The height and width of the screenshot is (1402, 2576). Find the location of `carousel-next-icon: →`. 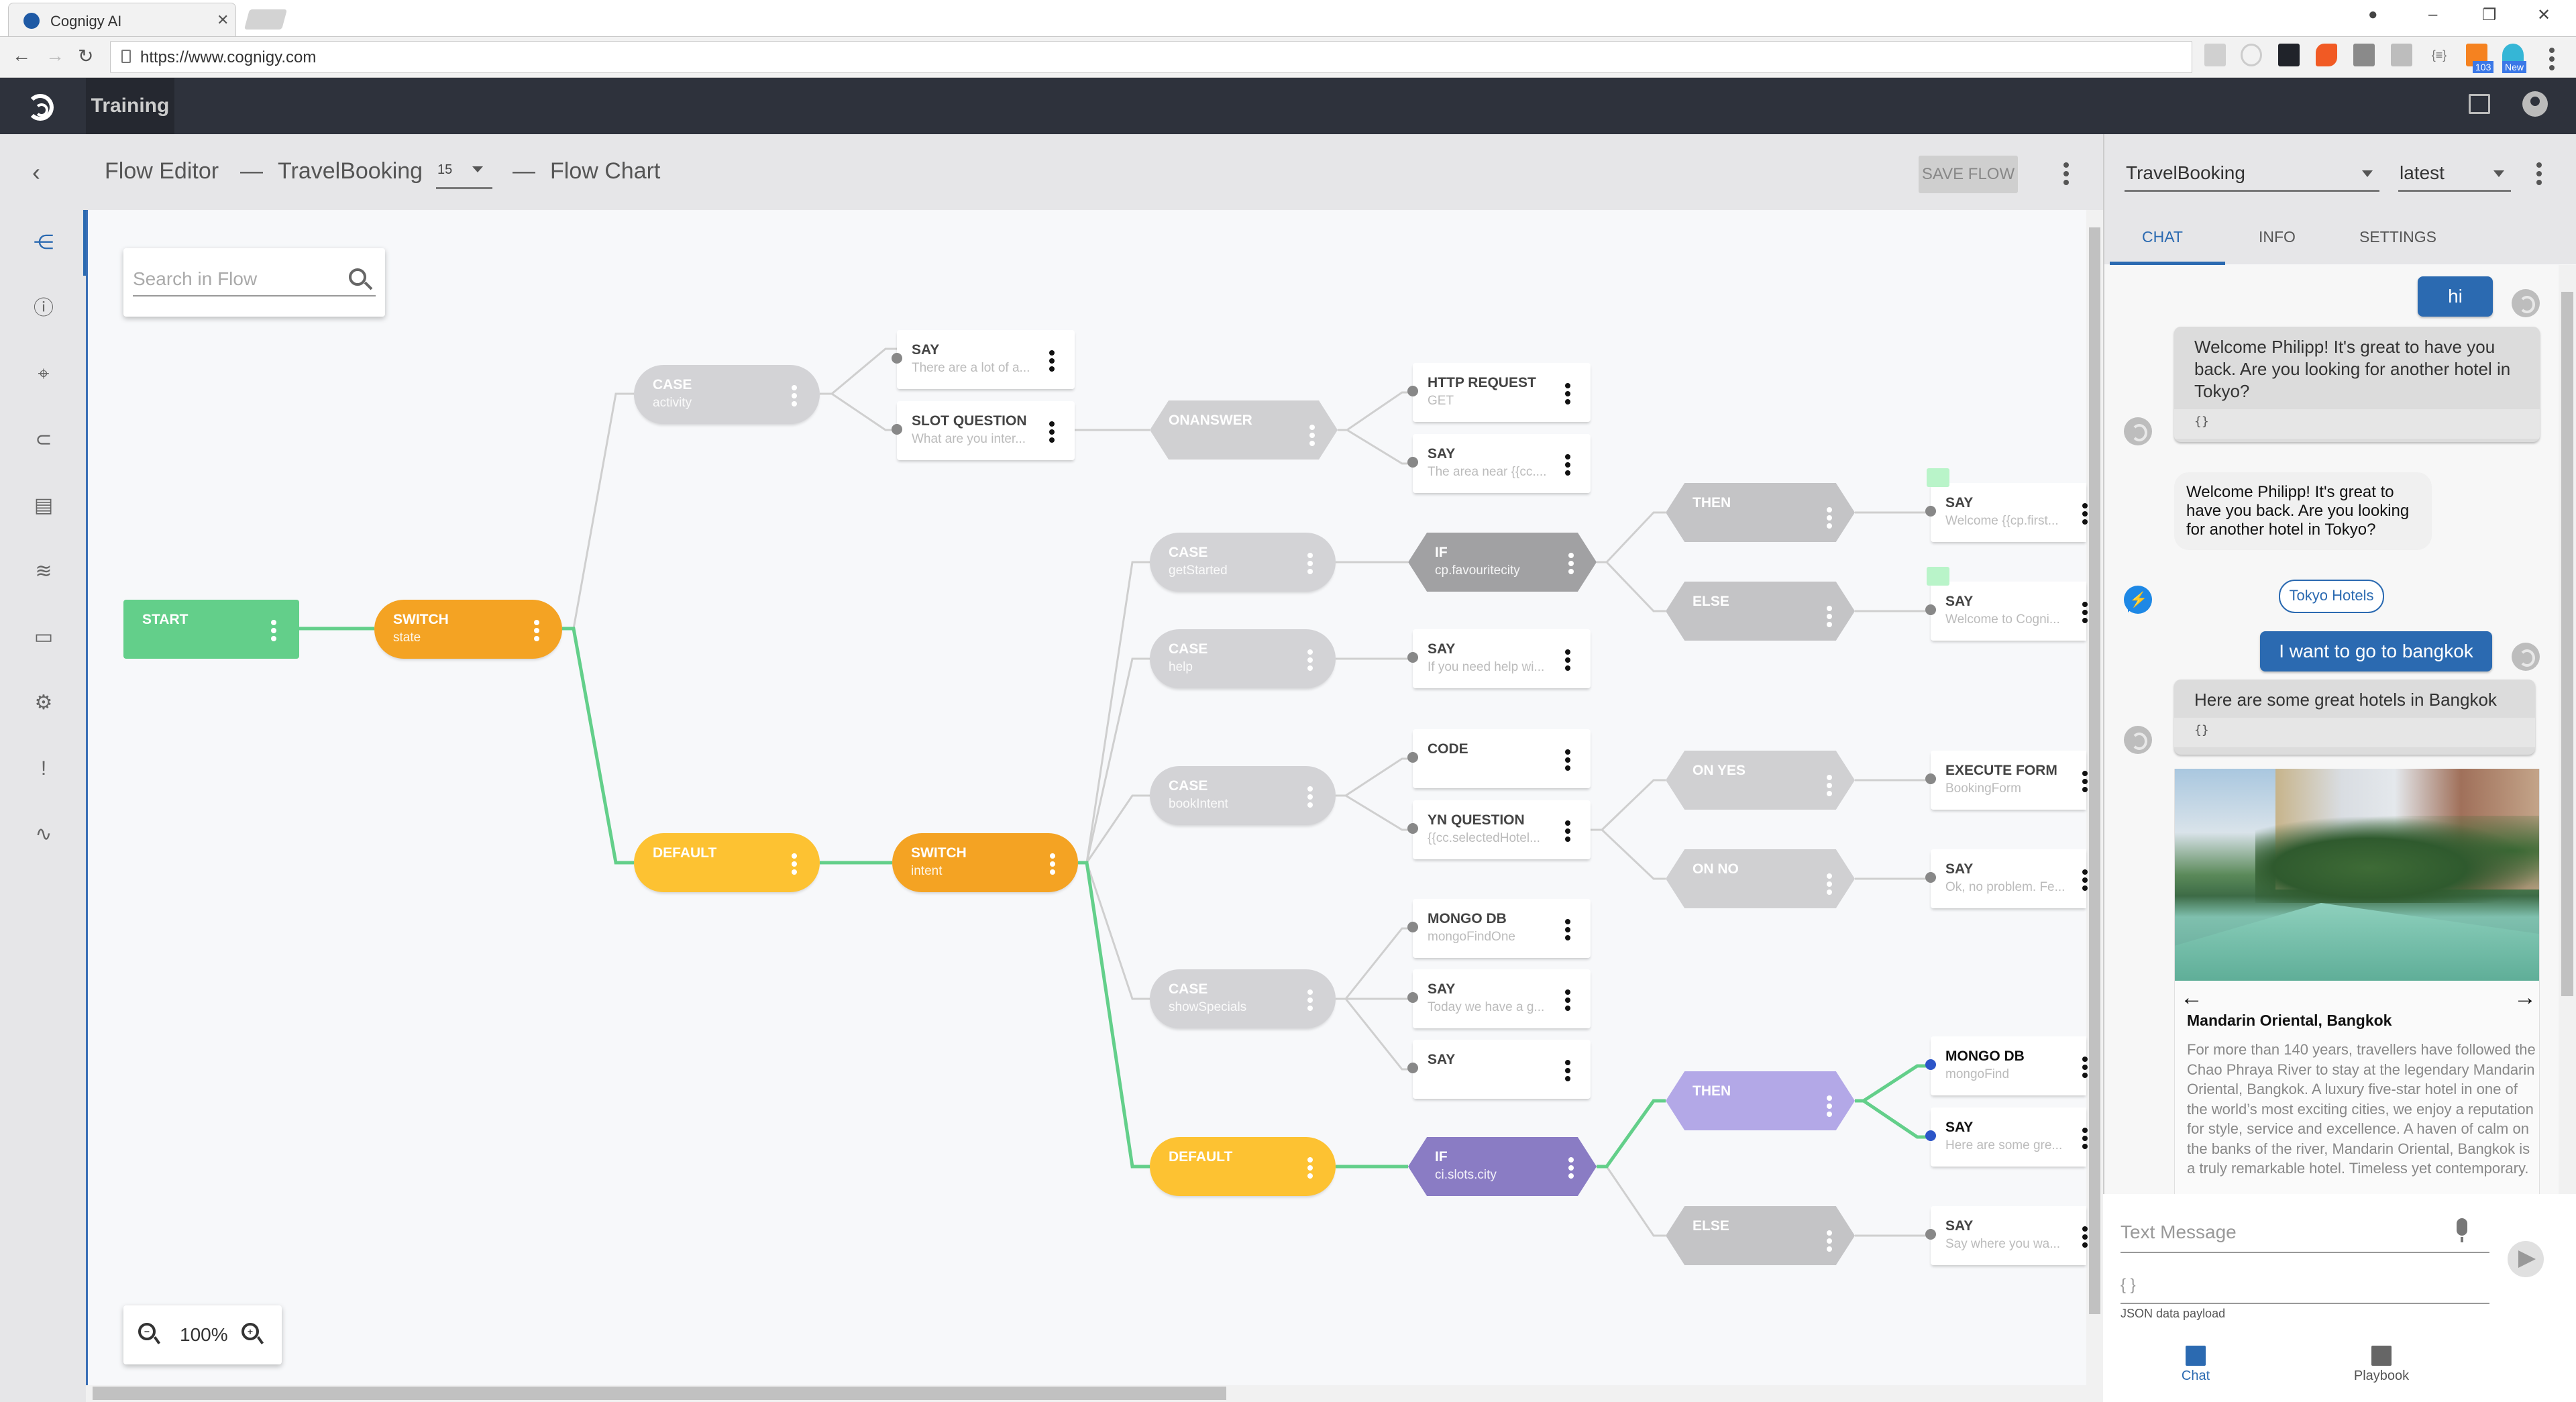

carousel-next-icon: → is located at coordinates (2525, 998).